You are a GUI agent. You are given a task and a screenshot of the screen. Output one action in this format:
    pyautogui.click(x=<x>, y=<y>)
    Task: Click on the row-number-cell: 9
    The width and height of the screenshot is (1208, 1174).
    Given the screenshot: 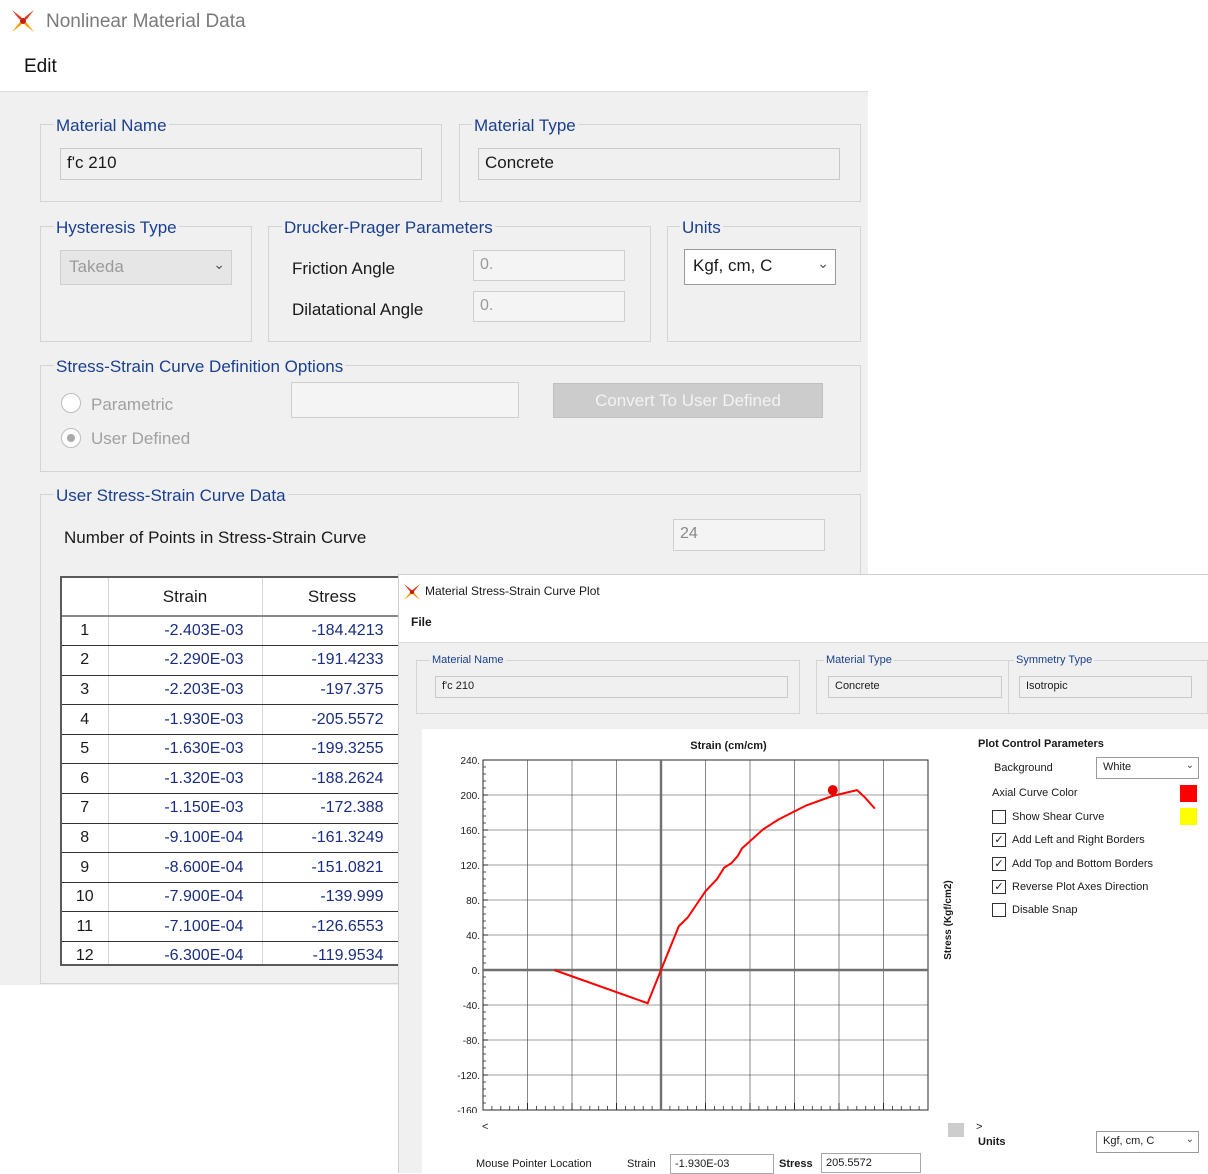 What is the action you would take?
    pyautogui.click(x=85, y=867)
    